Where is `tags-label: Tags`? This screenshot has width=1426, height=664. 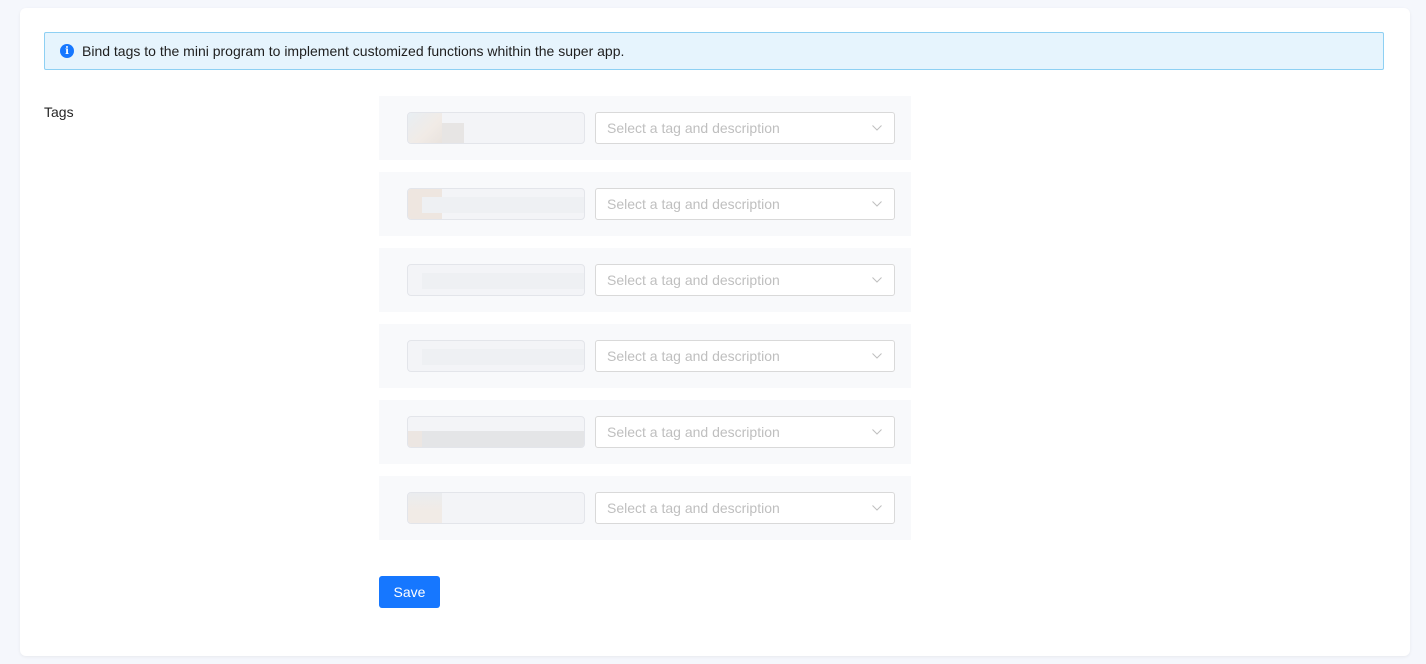
tags-label: Tags is located at coordinates (59, 112).